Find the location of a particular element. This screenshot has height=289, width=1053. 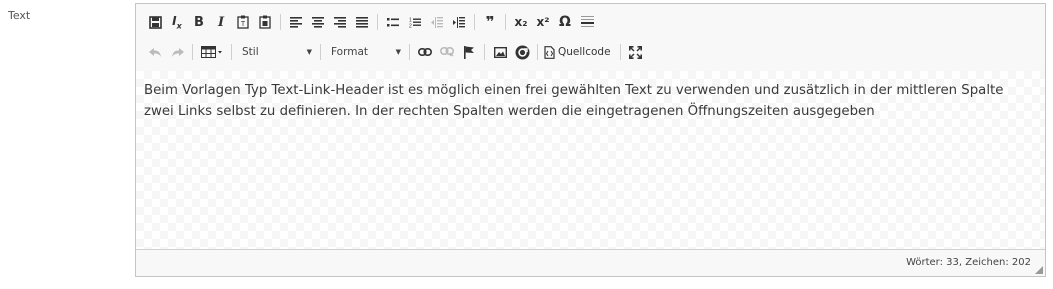

unlink-icon is located at coordinates (447, 52).